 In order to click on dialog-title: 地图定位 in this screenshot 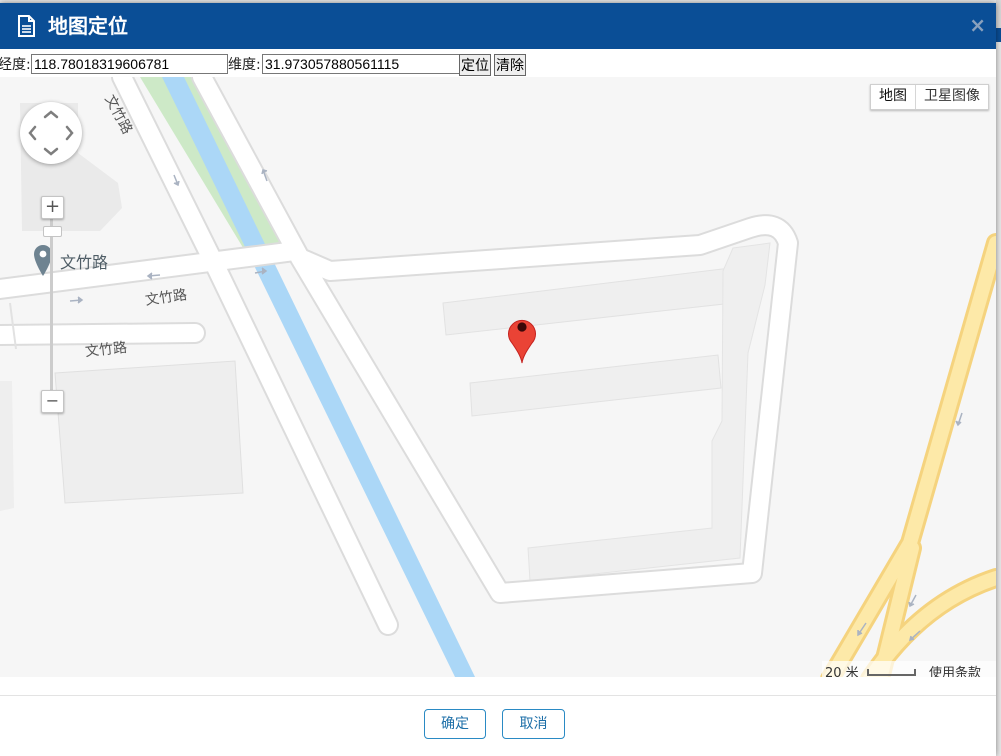, I will do `click(88, 26)`.